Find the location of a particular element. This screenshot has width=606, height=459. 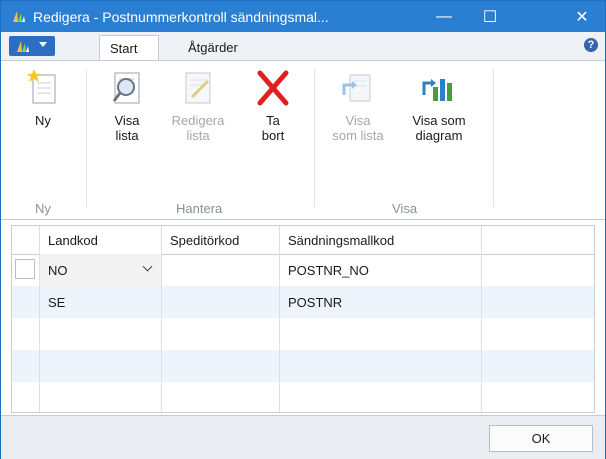

landkod-value: NO is located at coordinates (58, 270).